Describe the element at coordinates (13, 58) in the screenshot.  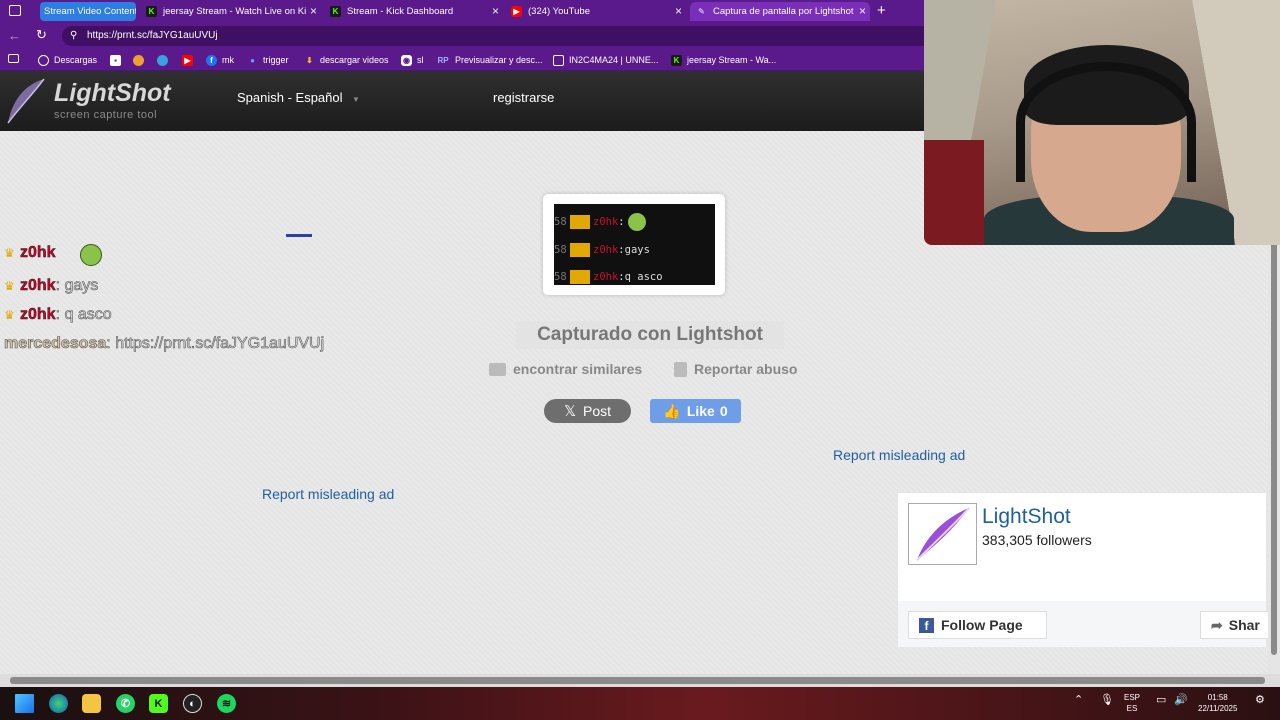
I see `reading-list-icon` at that location.